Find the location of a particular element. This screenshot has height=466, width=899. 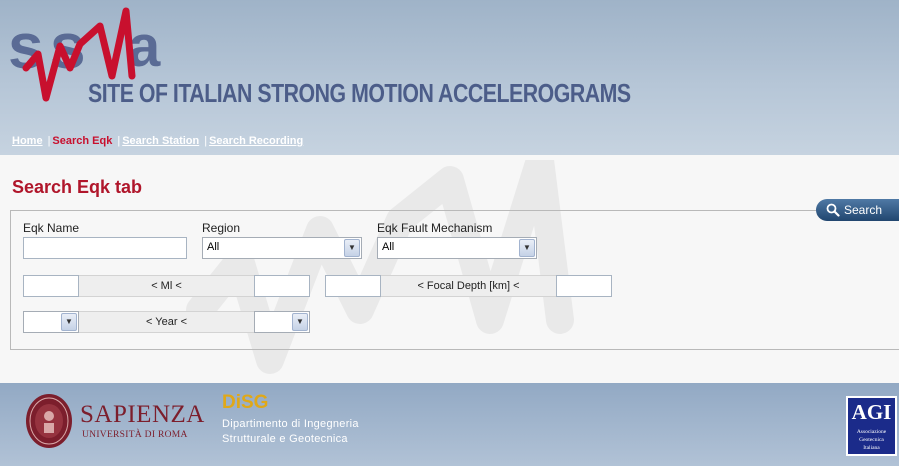

agi-line-3: Italiana is located at coordinates (871, 448).